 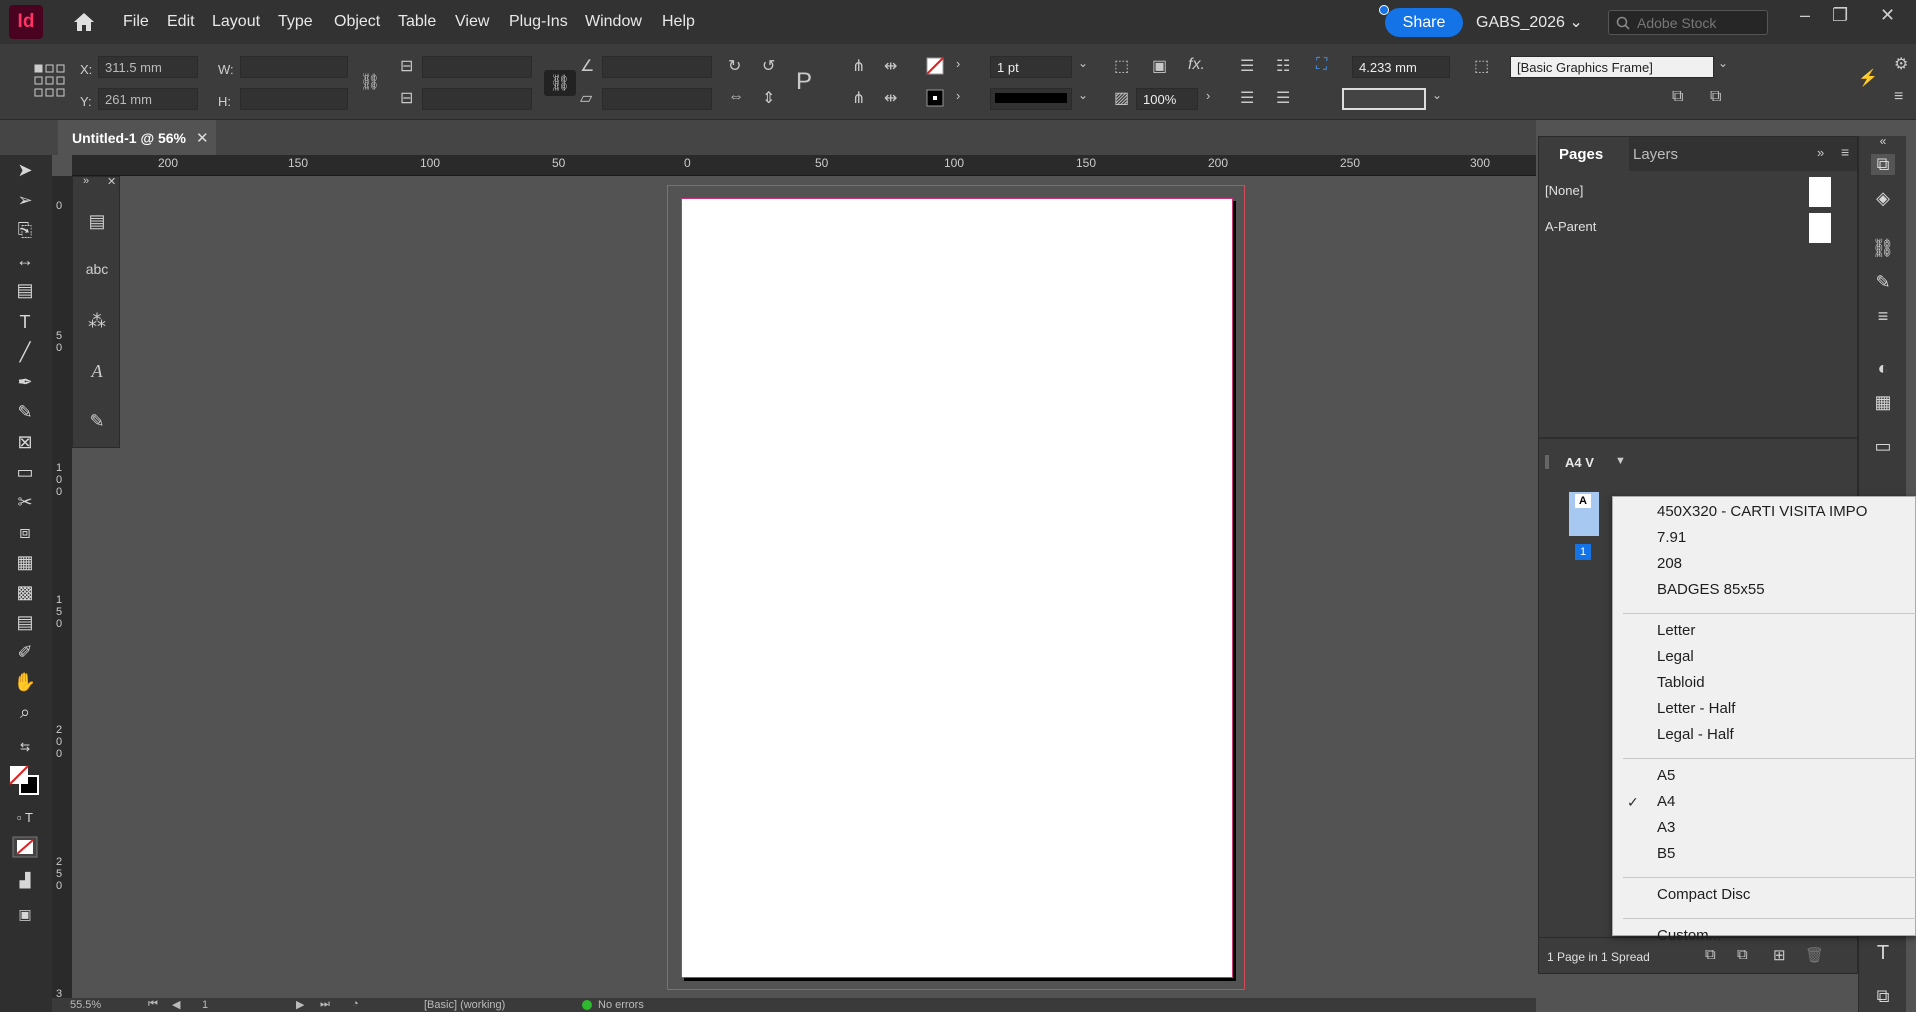 What do you see at coordinates (25, 472) in the screenshot?
I see `rectangle-tool-icon: ▭` at bounding box center [25, 472].